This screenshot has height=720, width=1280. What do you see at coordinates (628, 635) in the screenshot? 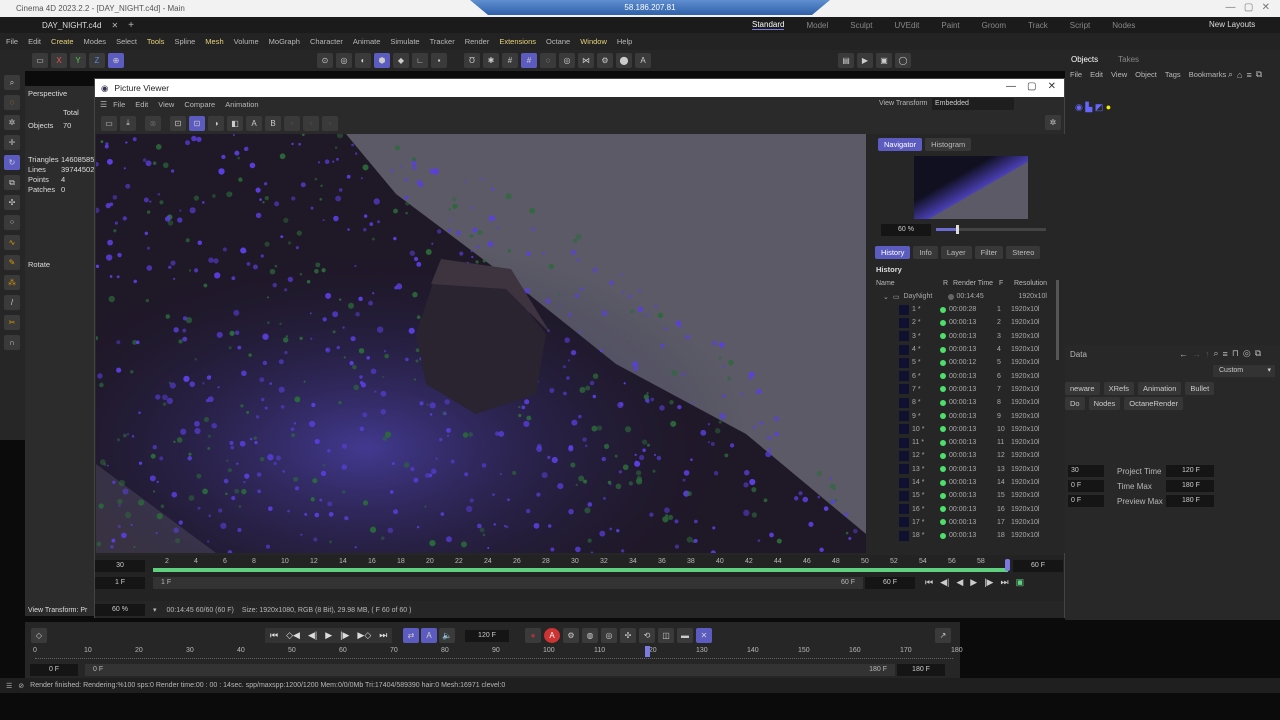
I see `position-key-icon: ✣` at bounding box center [628, 635].